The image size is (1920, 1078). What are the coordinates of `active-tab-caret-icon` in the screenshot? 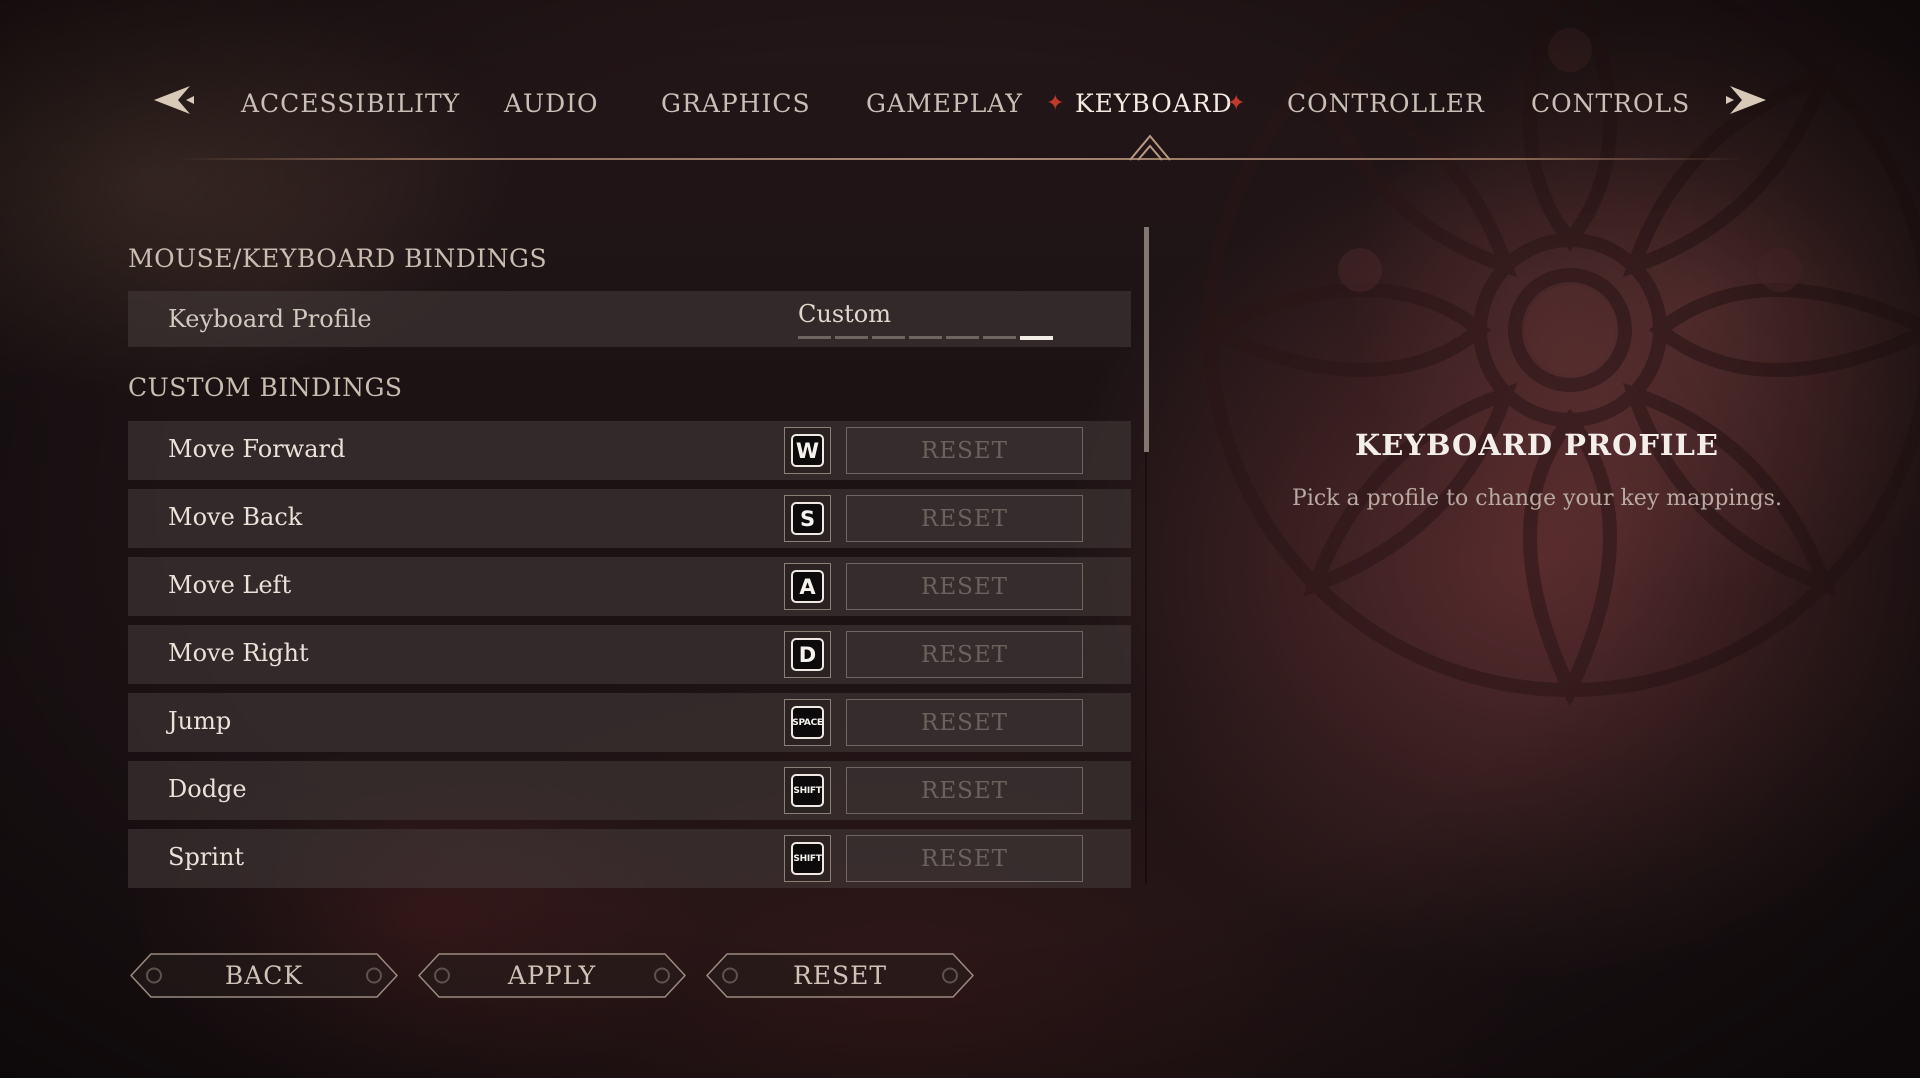 It's located at (1150, 147).